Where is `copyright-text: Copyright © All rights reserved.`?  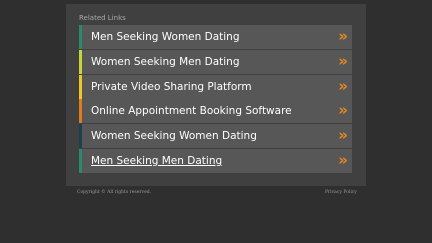 copyright-text: Copyright © All rights reserved. is located at coordinates (114, 192).